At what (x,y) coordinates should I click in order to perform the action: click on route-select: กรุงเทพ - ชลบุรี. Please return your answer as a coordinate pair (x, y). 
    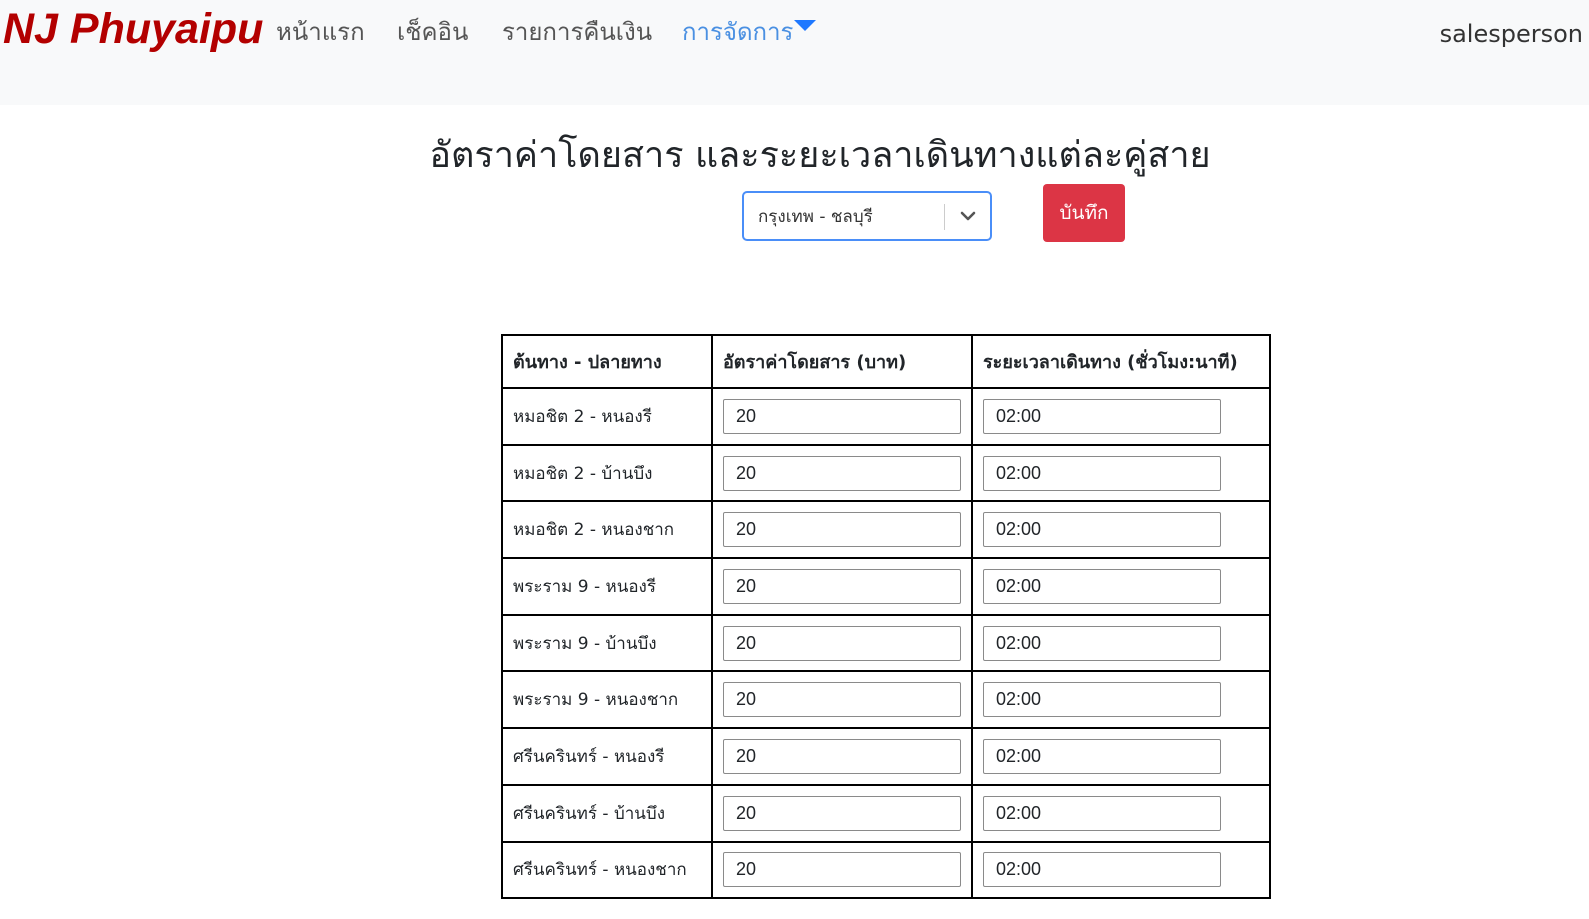
    Looking at the image, I should click on (867, 216).